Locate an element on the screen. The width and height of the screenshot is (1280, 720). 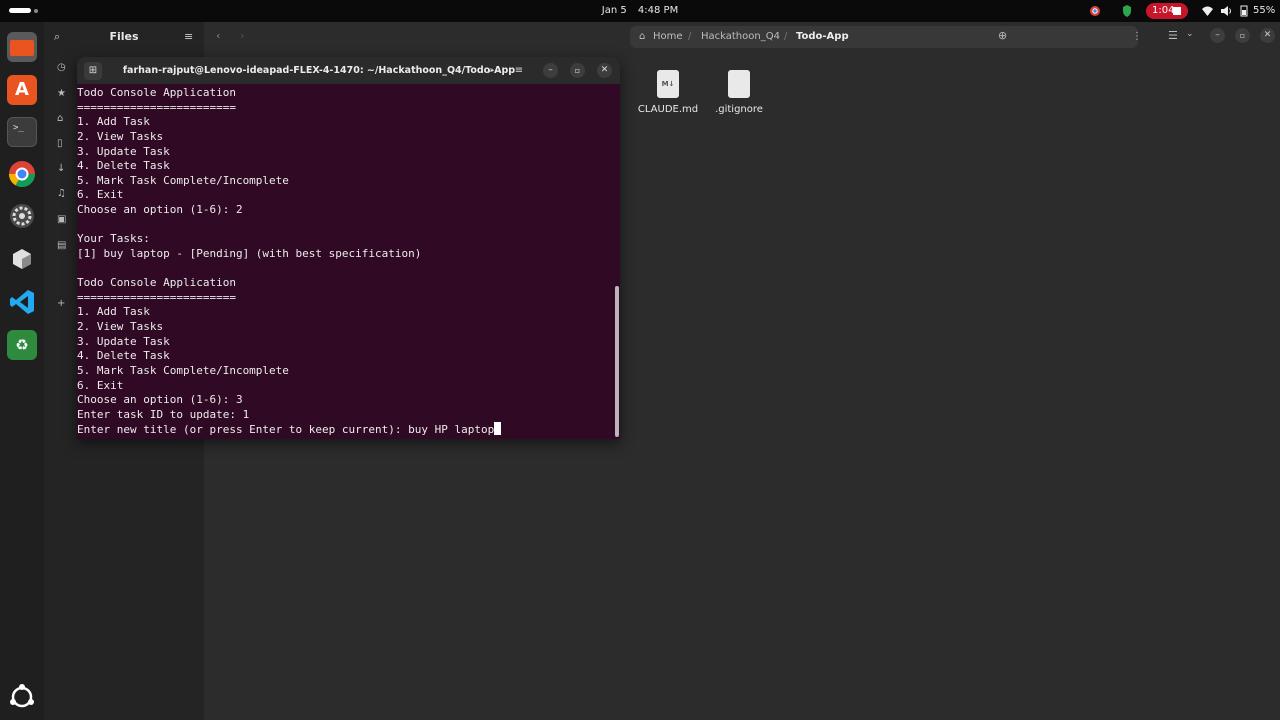
breadcrumb-home: Home is located at coordinates (668, 37).